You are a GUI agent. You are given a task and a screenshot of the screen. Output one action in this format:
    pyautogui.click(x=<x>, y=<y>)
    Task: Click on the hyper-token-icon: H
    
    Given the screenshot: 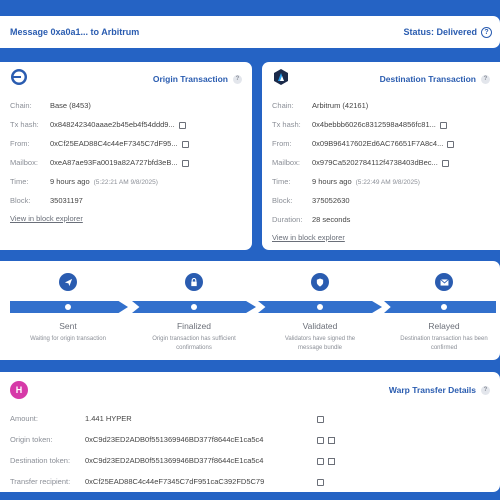 What is the action you would take?
    pyautogui.click(x=19, y=390)
    